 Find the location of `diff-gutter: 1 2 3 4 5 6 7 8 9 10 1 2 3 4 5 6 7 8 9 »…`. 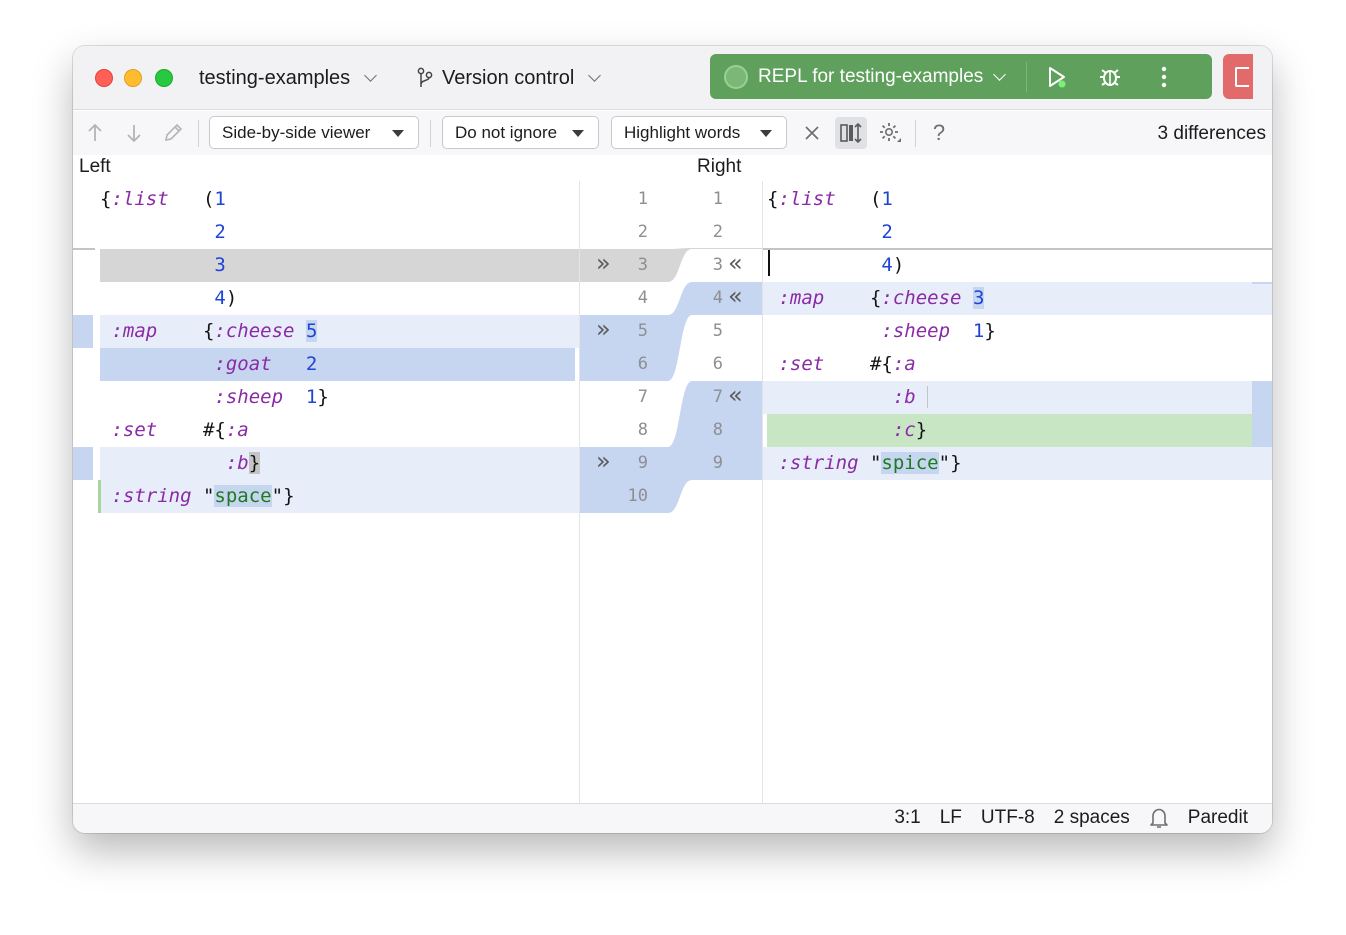

diff-gutter: 1 2 3 4 5 6 7 8 9 10 1 2 3 4 5 6 7 8 9 »… is located at coordinates (671, 492).